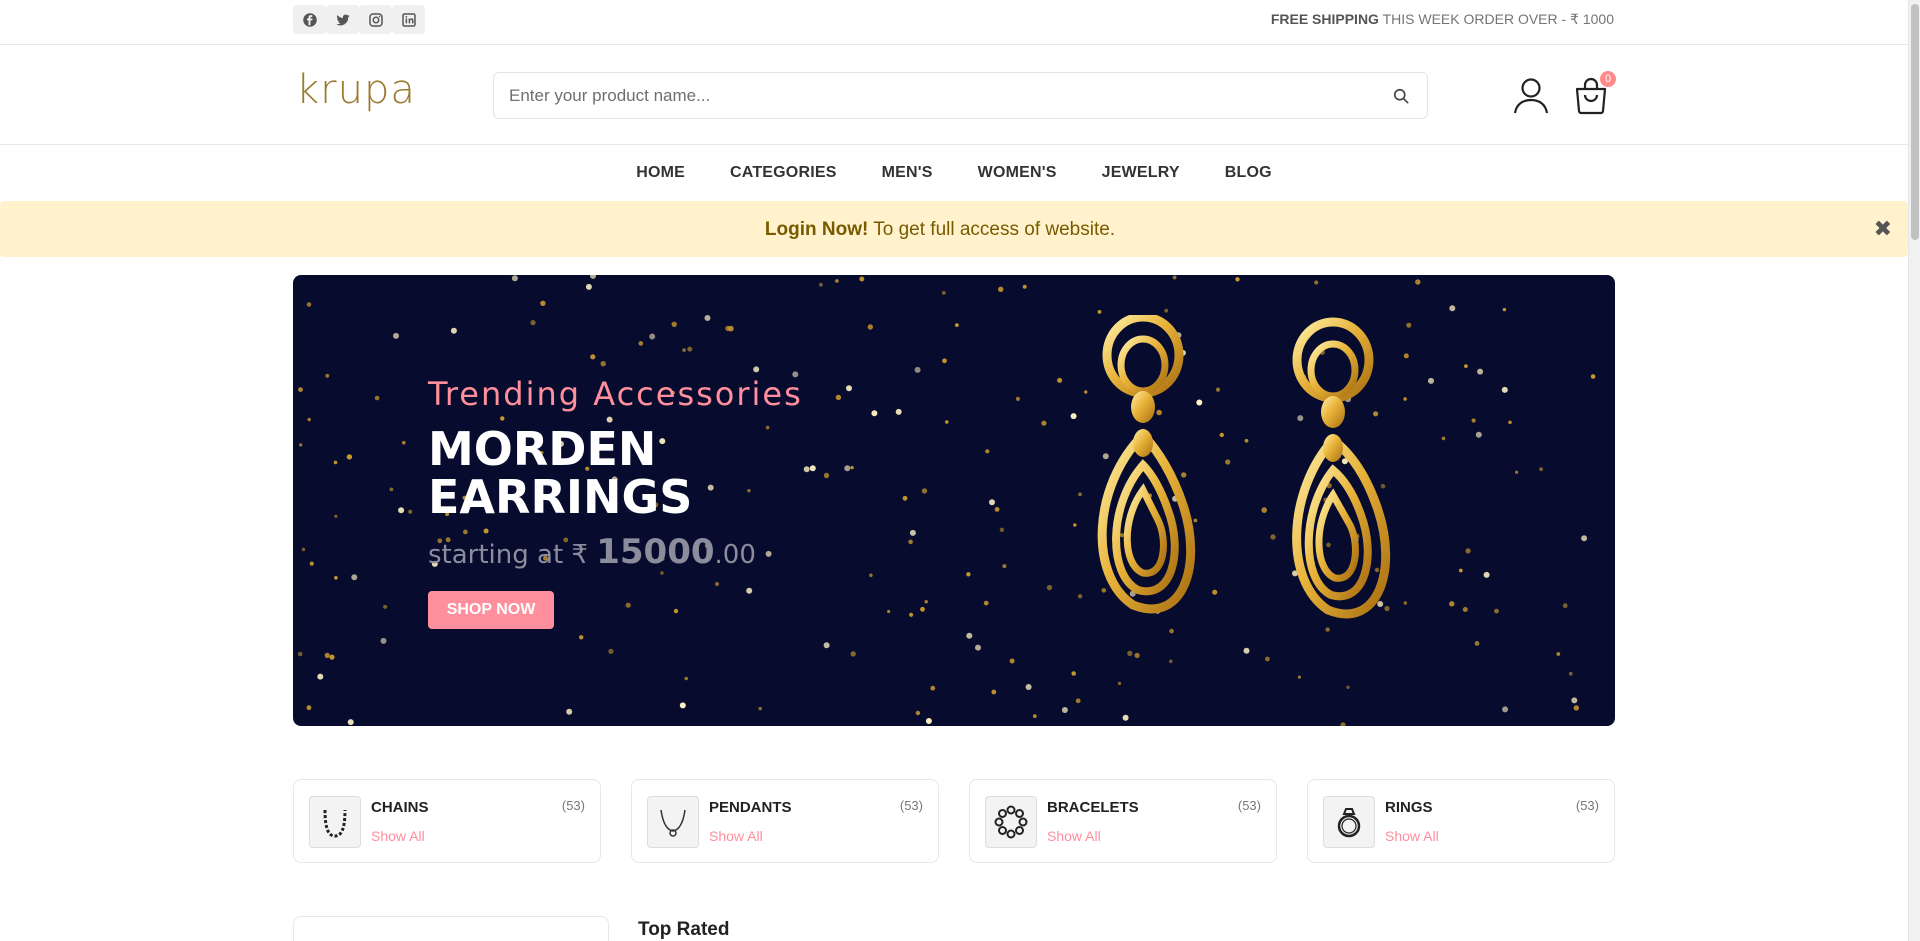  I want to click on close-icon: ✖, so click(1883, 229).